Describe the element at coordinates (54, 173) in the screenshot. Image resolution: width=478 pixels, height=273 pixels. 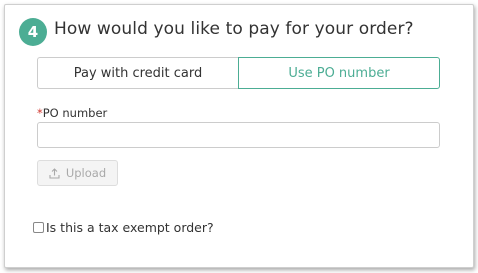
I see `upload-icon` at that location.